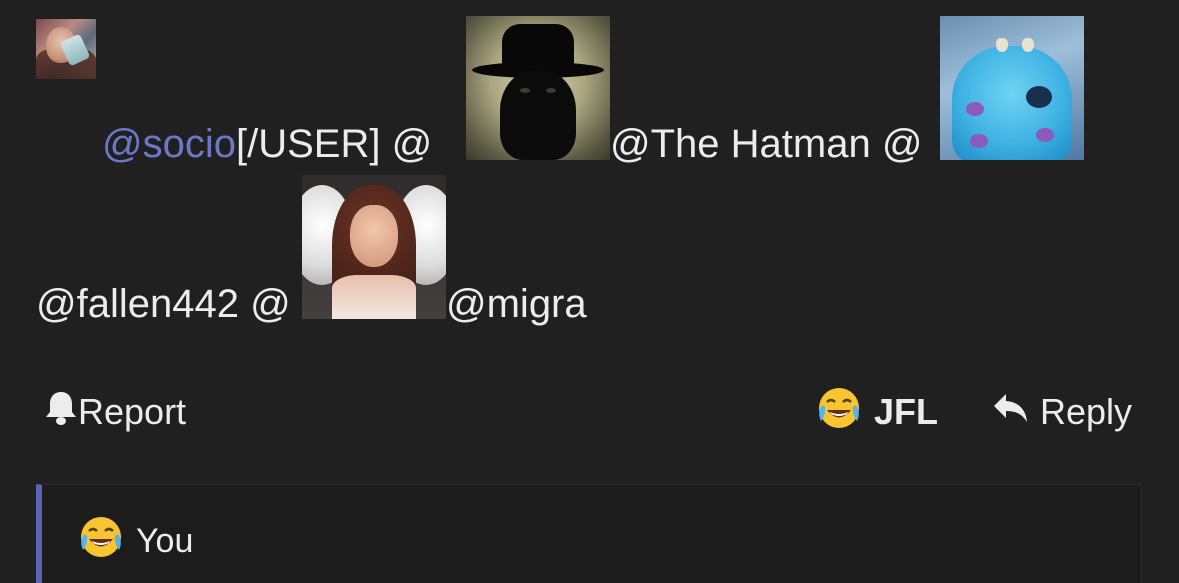  What do you see at coordinates (169, 144) in the screenshot?
I see `mention-link-socio: @socio` at bounding box center [169, 144].